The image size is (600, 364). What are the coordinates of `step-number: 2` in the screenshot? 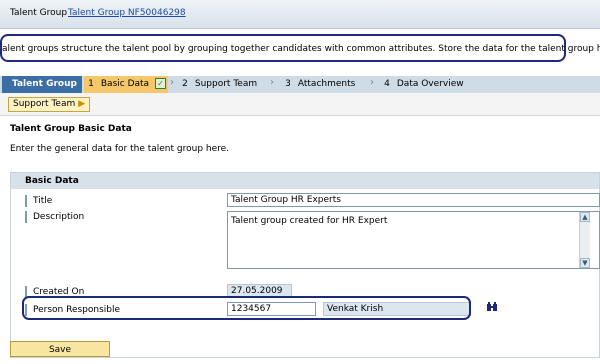 It's located at (185, 84).